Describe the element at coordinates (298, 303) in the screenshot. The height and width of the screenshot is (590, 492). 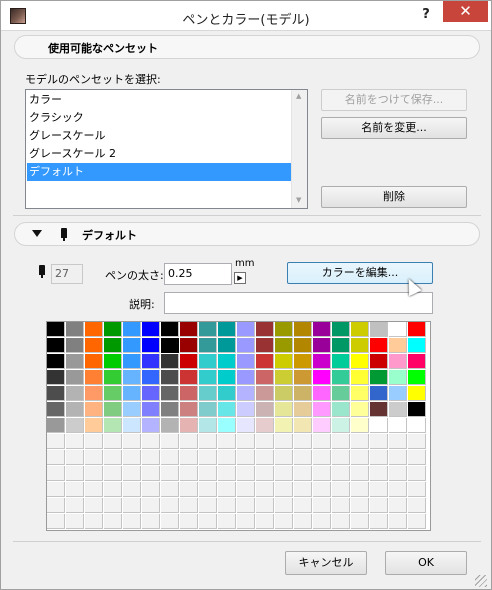
I see `description-input` at that location.